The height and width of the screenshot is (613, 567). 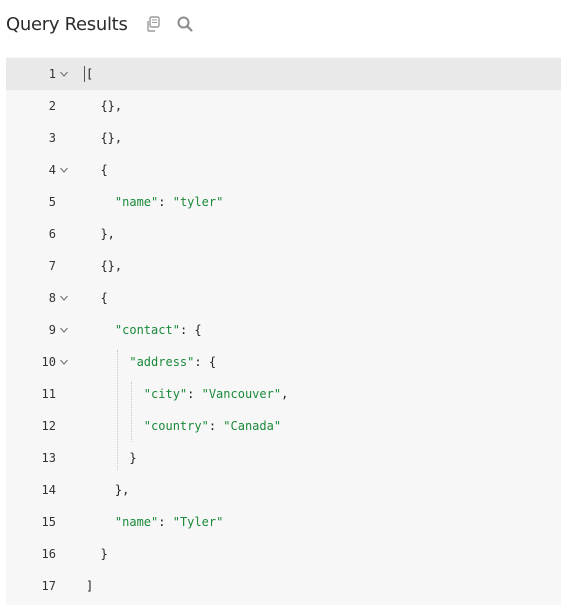 I want to click on code-line: 12 "country": "Canada", so click(x=283, y=426).